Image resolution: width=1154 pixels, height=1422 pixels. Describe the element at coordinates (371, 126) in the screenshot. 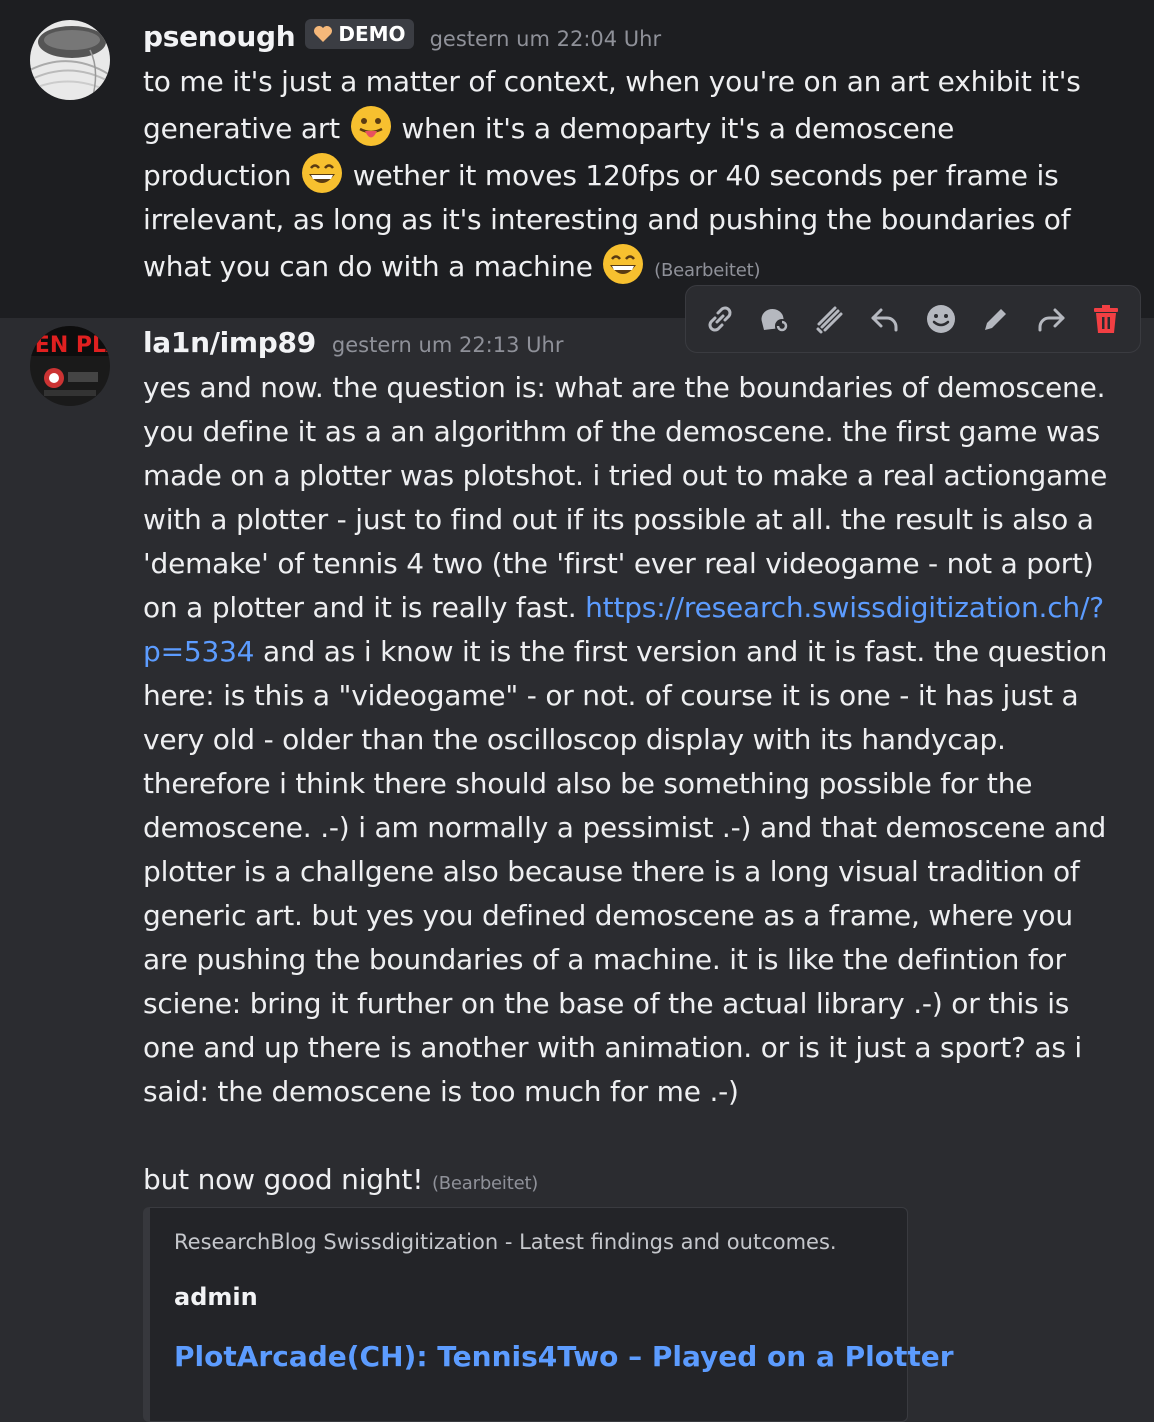

I see `tongue-emoji-icon` at that location.